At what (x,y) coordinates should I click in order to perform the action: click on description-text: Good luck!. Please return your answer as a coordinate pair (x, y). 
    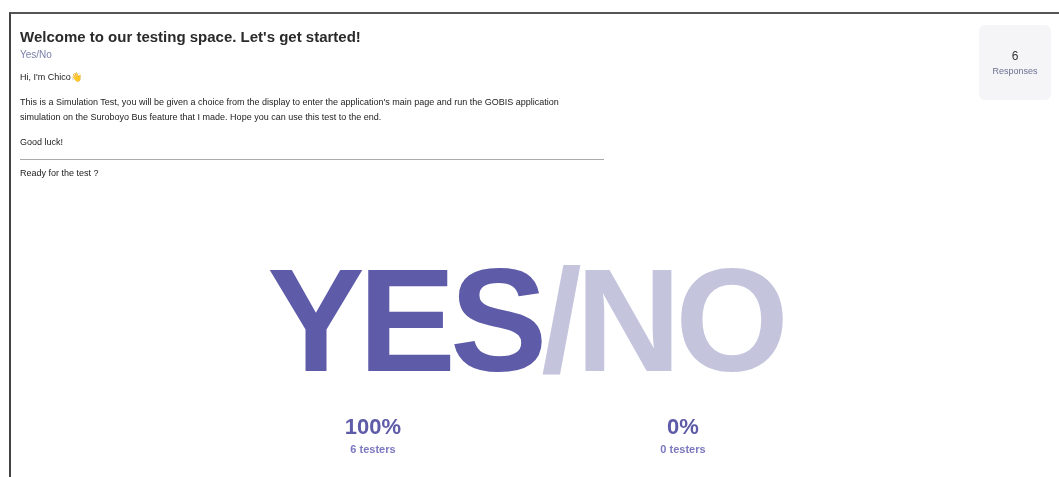
    Looking at the image, I should click on (42, 142).